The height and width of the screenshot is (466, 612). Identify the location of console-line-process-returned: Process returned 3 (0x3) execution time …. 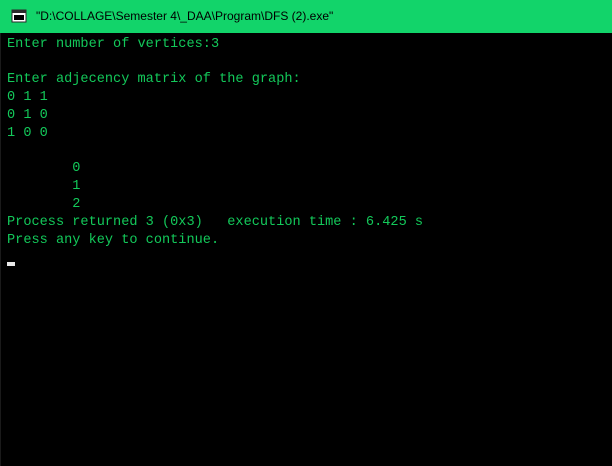
(215, 222).